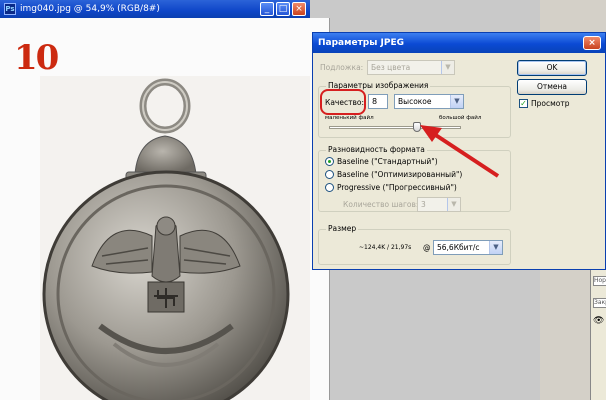  Describe the element at coordinates (343, 102) in the screenshot. I see `quality-highlight-annotation` at that location.